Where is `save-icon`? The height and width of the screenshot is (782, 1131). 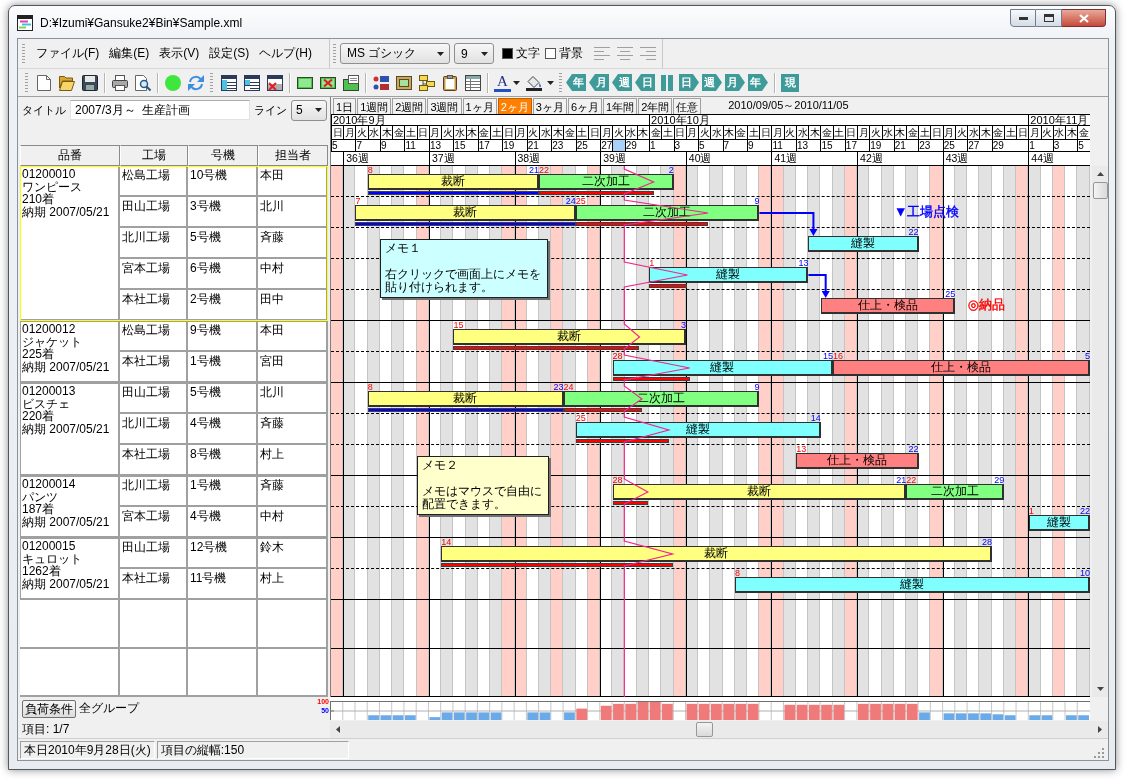 save-icon is located at coordinates (89, 82).